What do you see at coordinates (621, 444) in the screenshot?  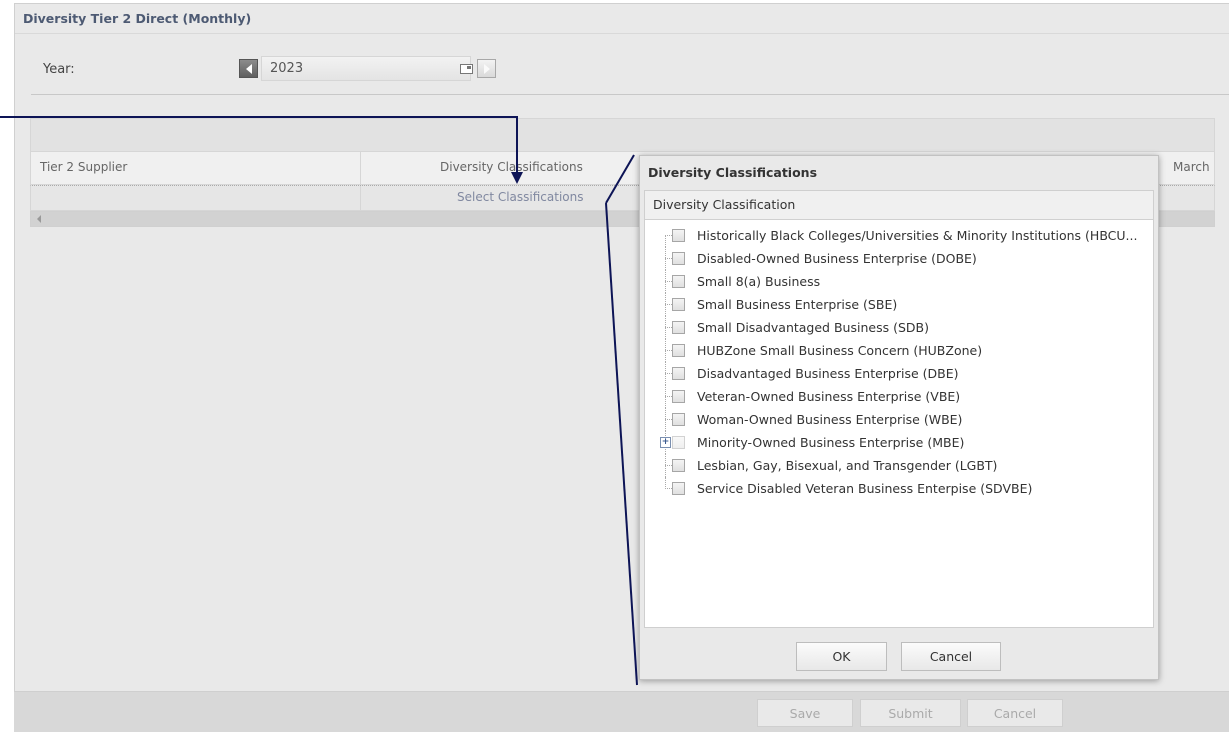 I see `callout-line-bottom` at bounding box center [621, 444].